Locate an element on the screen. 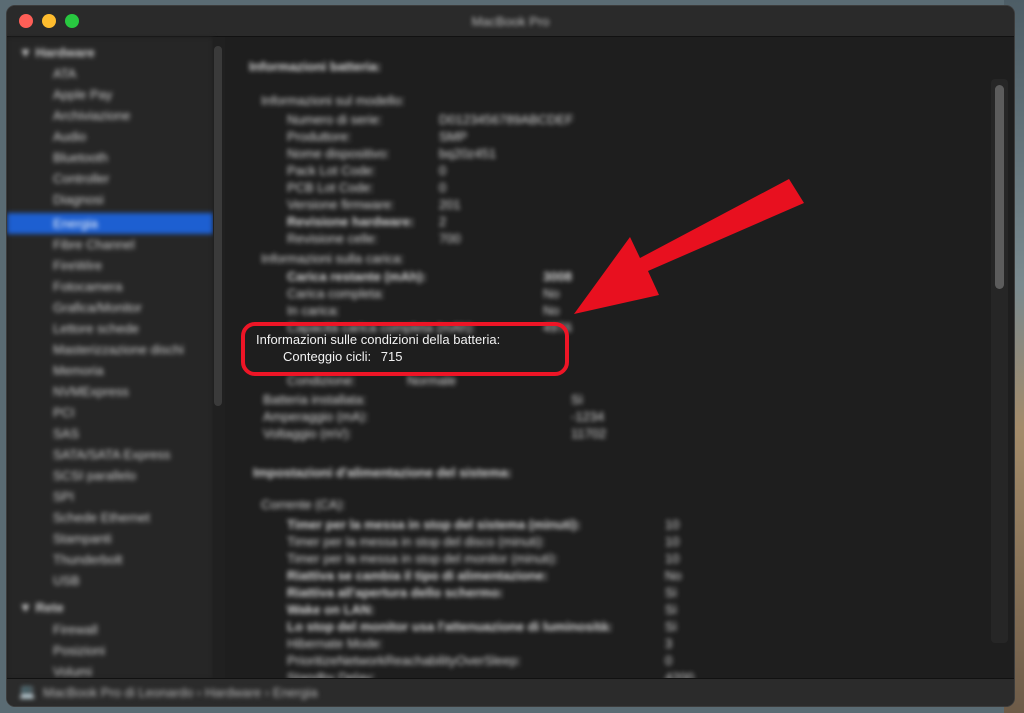 The image size is (1024, 713). sidebar-group-rete: ▼ Rete is located at coordinates (41, 607).